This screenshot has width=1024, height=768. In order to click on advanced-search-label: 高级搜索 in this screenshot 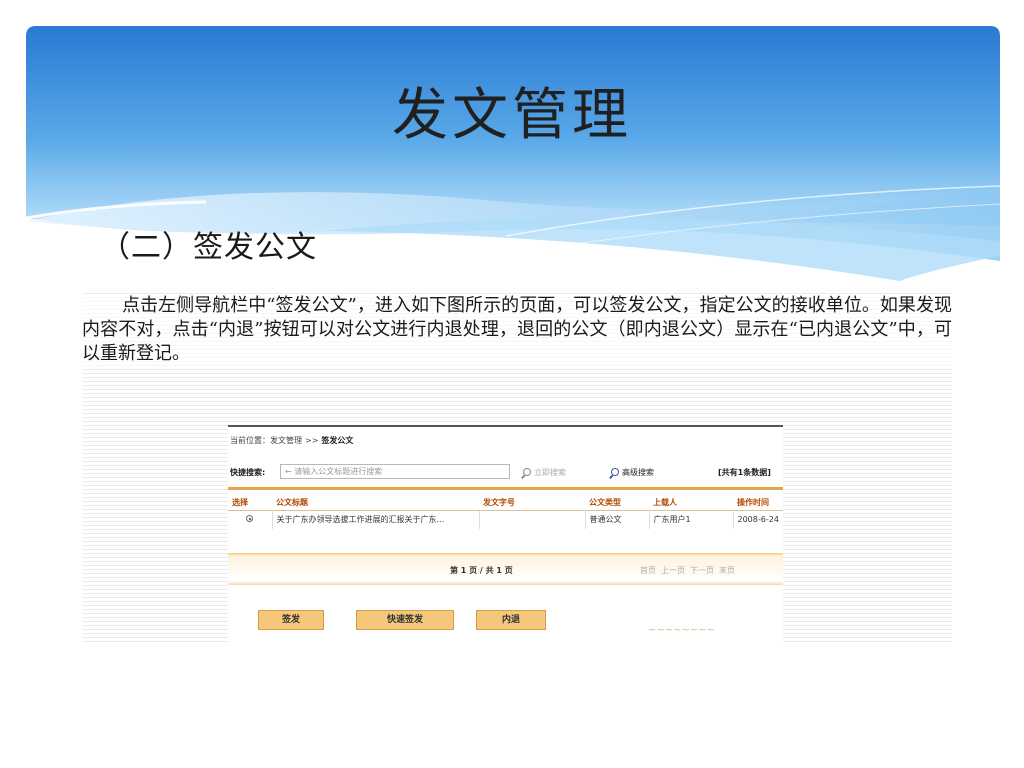, I will do `click(638, 472)`.